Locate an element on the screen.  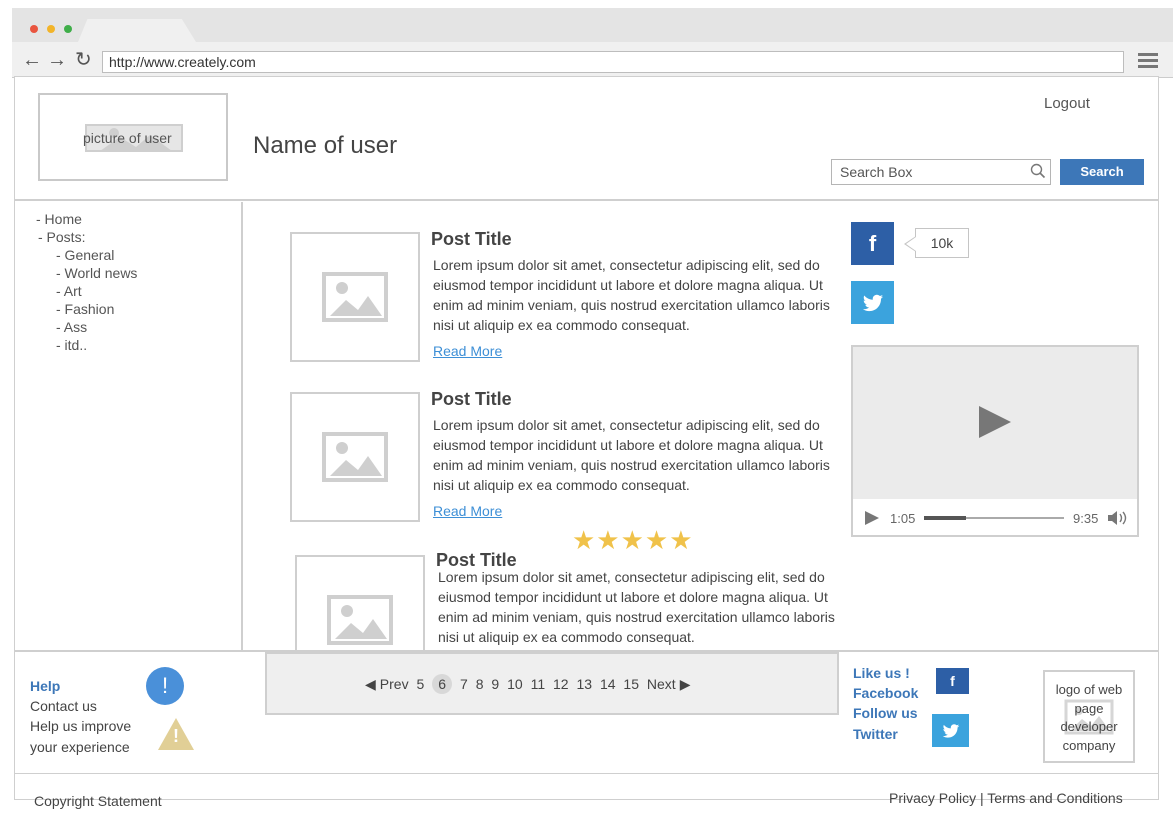
sidebar-item-home: - Home is located at coordinates (59, 219).